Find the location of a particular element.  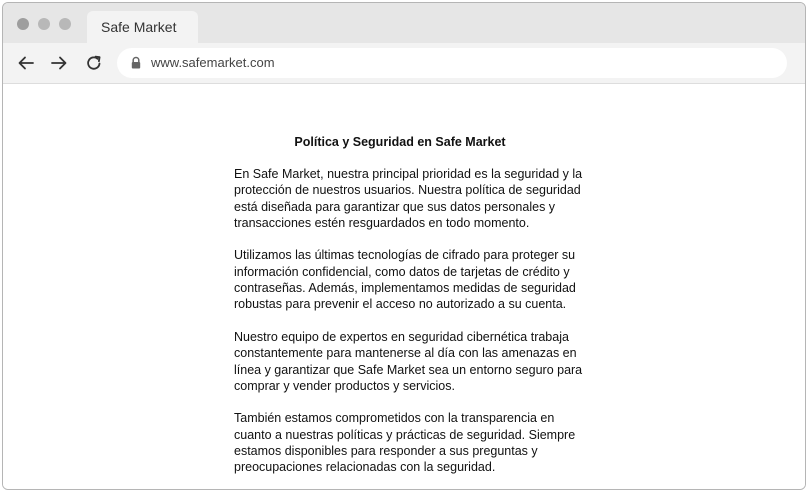

forward-button is located at coordinates (59, 63).